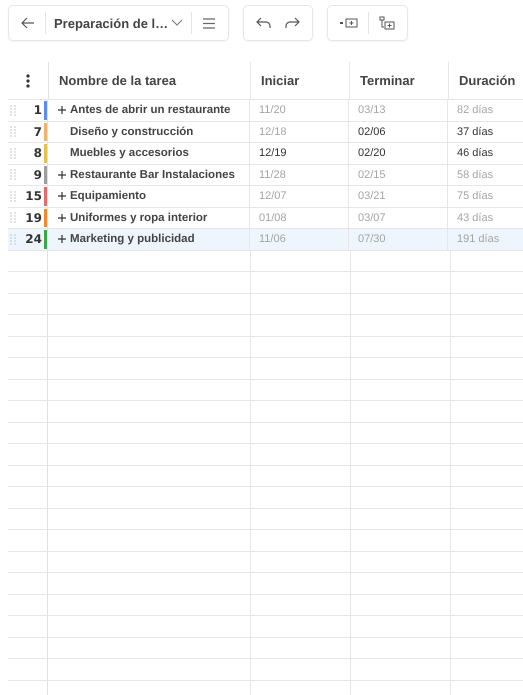 The image size is (523, 695). Describe the element at coordinates (132, 239) in the screenshot. I see `task-name: Marketing y publicidad` at that location.